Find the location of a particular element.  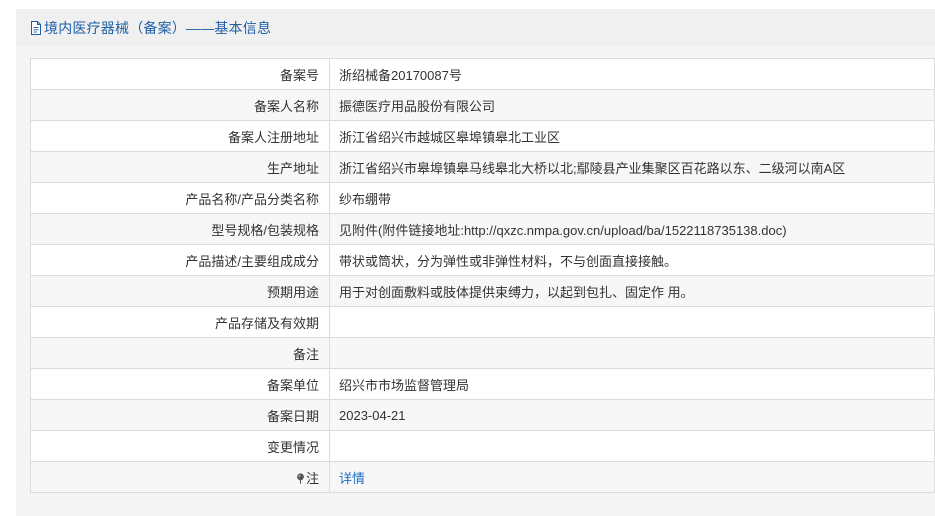

row-label: 备案人注册地址 is located at coordinates (180, 136).